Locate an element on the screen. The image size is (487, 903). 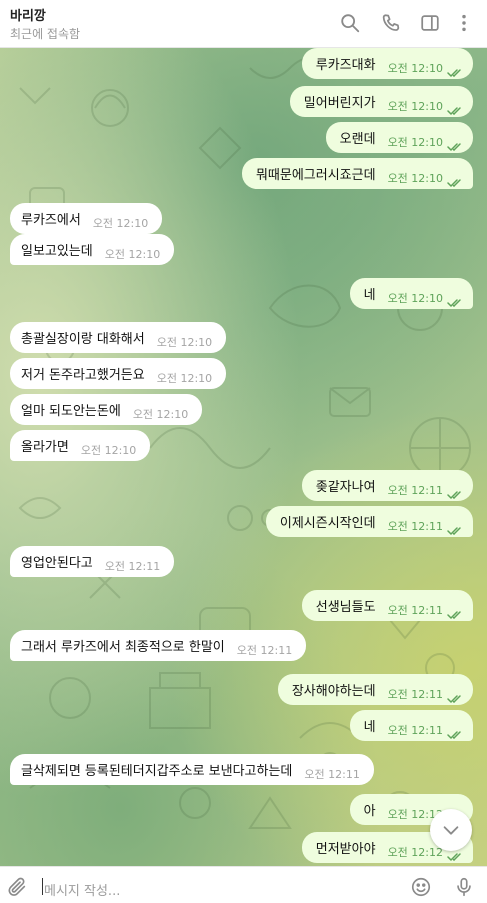
more-vertical-icon is located at coordinates (464, 23).